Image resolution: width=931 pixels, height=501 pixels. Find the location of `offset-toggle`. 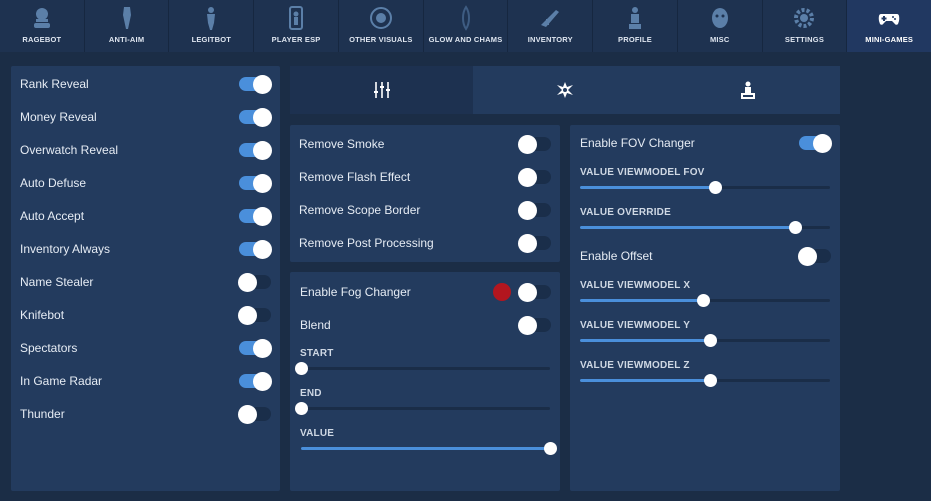

offset-toggle is located at coordinates (814, 256).